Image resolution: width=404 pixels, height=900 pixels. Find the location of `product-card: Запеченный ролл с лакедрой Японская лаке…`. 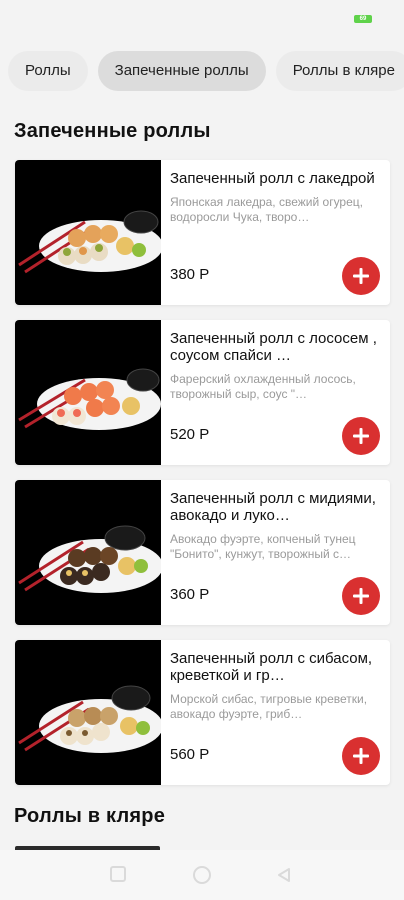

product-card: Запеченный ролл с лакедрой Японская лаке… is located at coordinates (202, 232).